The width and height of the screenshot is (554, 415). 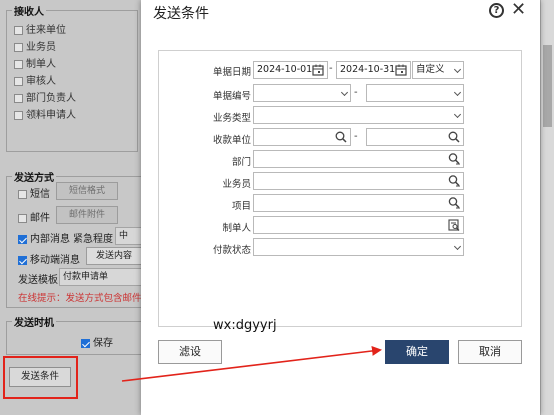 I want to click on date-to-input: 2024-10-31, so click(x=373, y=70).